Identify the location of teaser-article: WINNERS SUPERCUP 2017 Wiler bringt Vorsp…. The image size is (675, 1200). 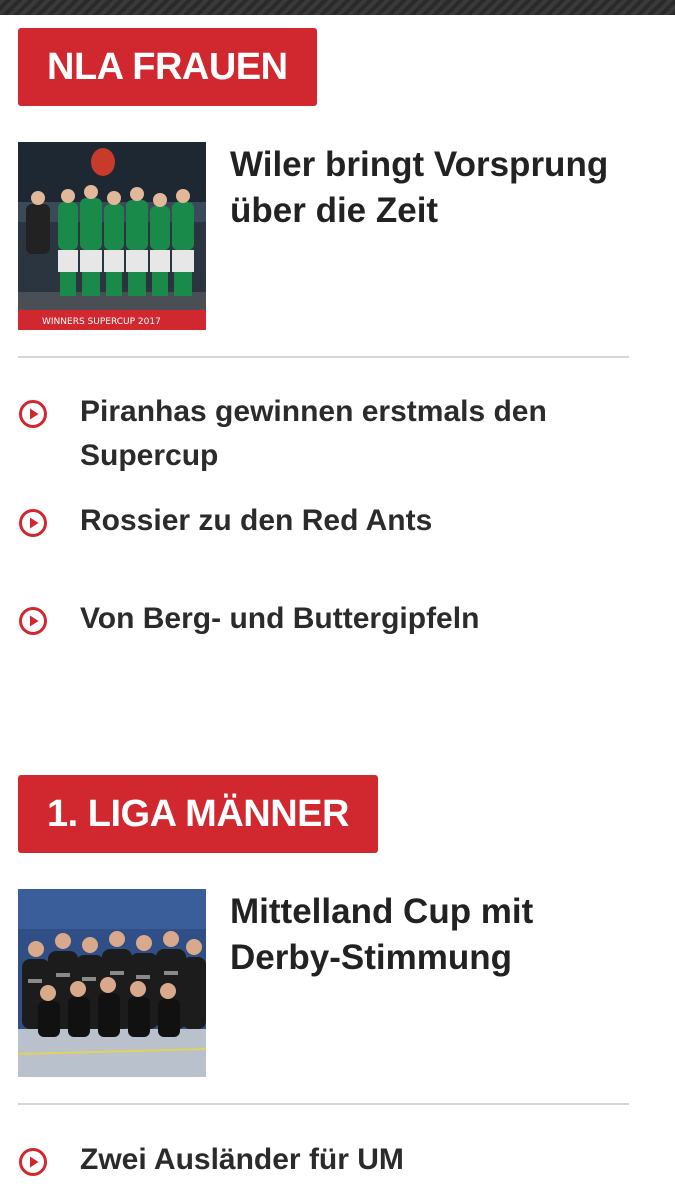
(323, 237).